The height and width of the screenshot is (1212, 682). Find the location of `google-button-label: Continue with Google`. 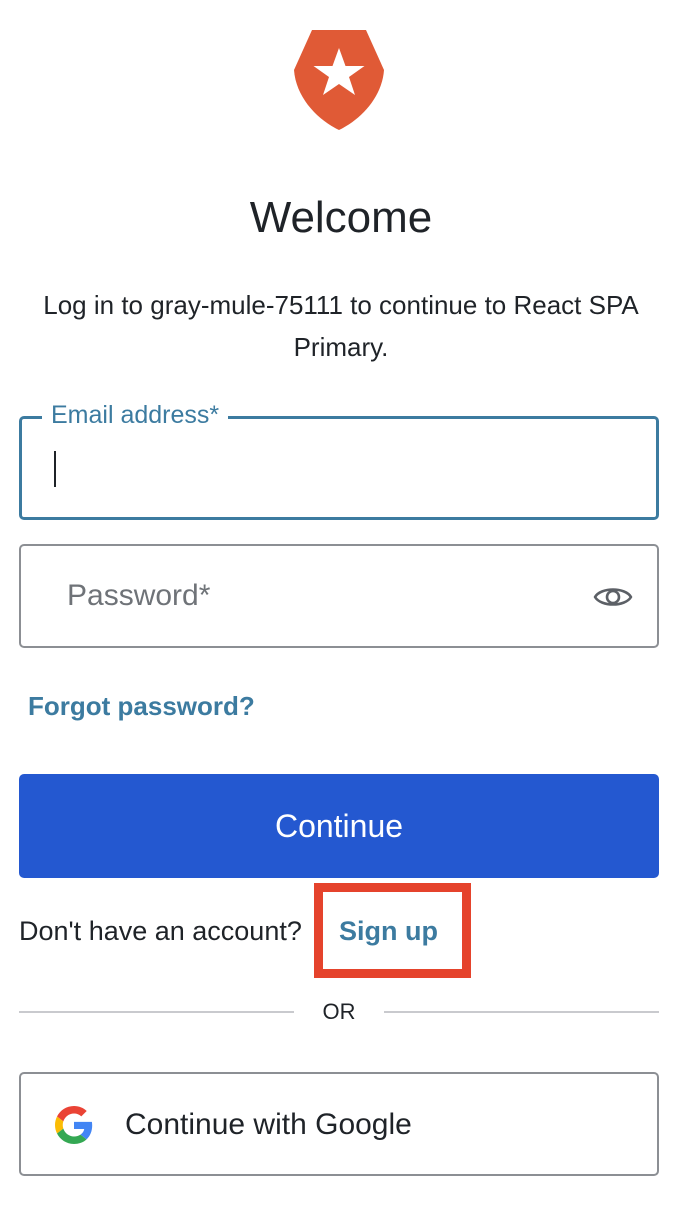

google-button-label: Continue with Google is located at coordinates (268, 1124).